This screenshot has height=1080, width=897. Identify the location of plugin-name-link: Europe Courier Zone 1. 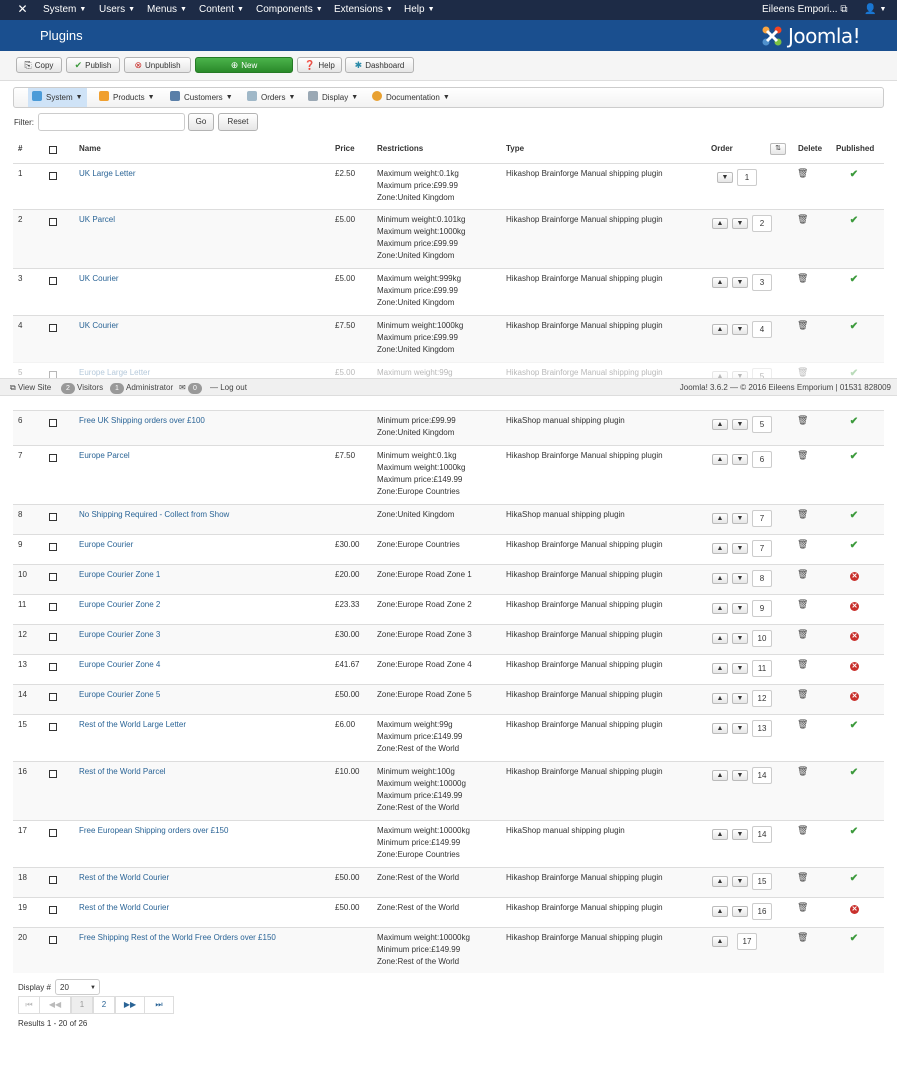
(119, 575).